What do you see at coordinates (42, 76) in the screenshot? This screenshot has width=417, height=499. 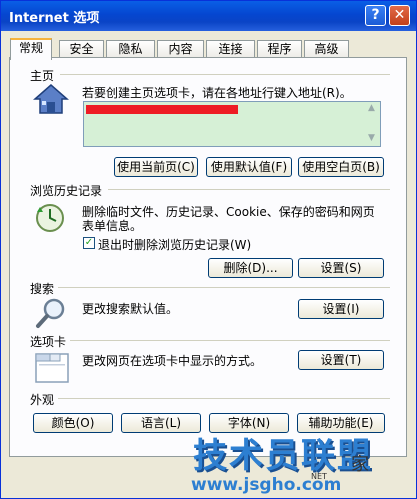 I see `homepage-section-title: 主页` at bounding box center [42, 76].